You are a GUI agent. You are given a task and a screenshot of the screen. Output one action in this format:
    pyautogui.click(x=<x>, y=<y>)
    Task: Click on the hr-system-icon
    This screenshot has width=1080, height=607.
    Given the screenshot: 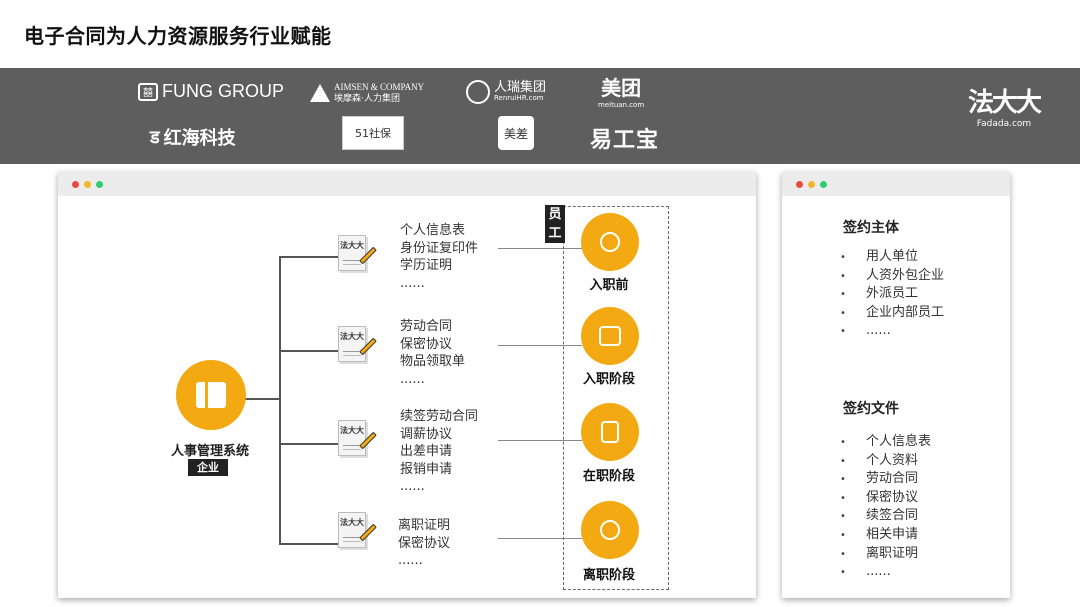 What is the action you would take?
    pyautogui.click(x=211, y=395)
    